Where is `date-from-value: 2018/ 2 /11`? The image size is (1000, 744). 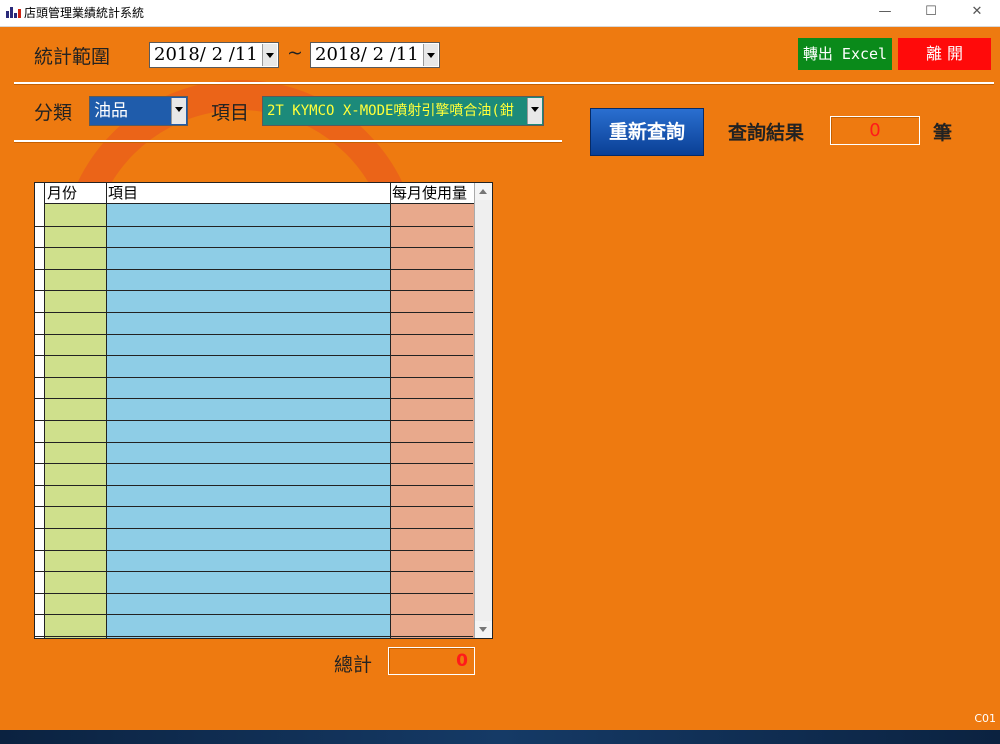 date-from-value: 2018/ 2 /11 is located at coordinates (206, 54).